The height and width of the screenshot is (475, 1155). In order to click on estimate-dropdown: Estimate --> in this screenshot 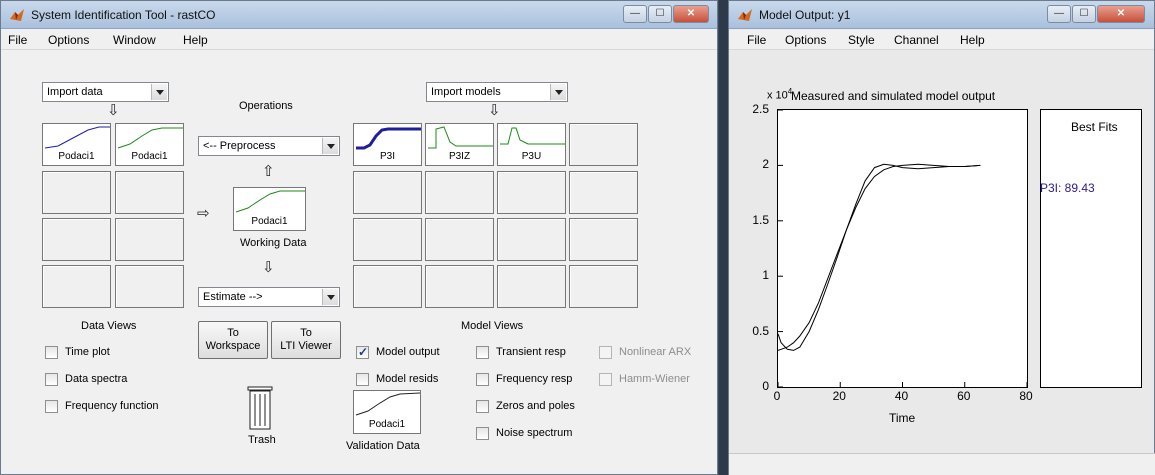, I will do `click(269, 297)`.